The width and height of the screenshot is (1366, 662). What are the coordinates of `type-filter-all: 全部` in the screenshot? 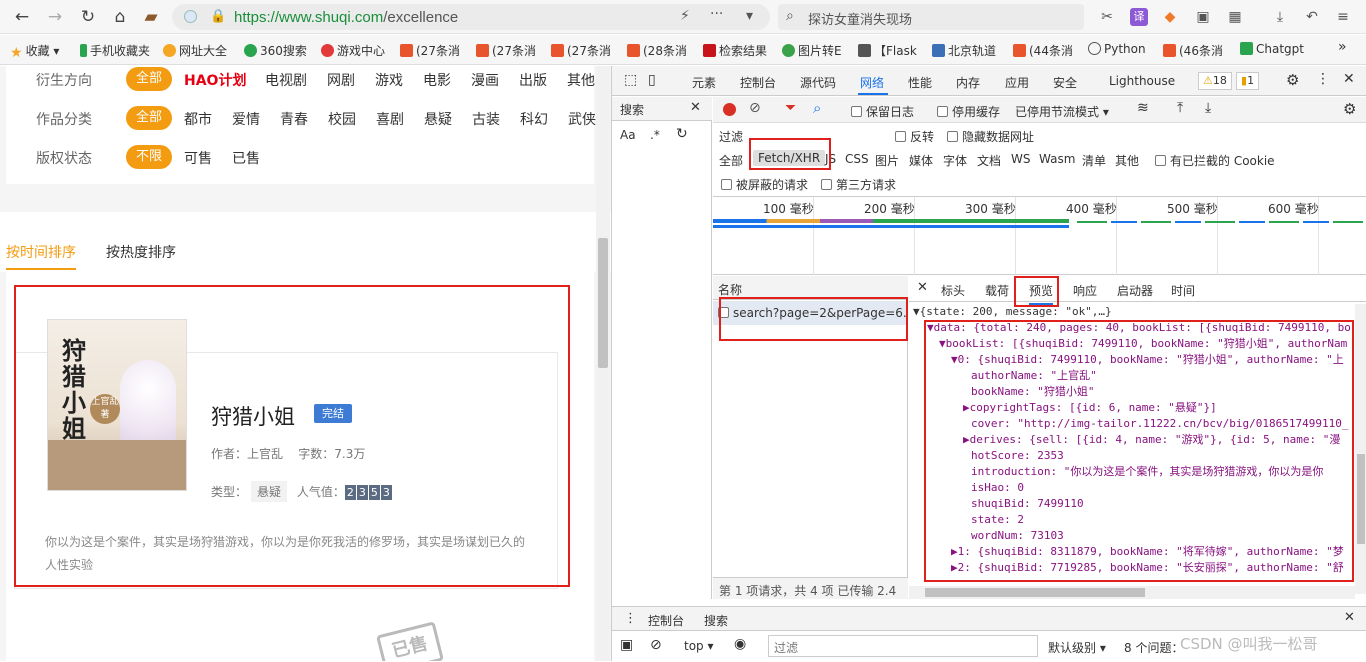 It's located at (731, 160).